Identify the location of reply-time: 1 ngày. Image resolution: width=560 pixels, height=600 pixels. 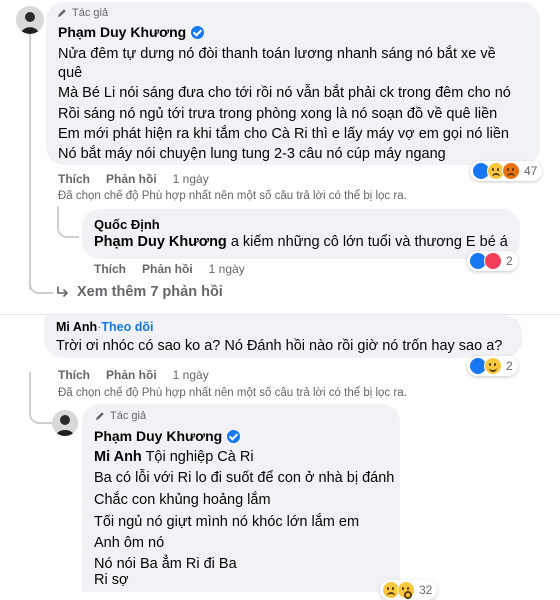
(227, 269).